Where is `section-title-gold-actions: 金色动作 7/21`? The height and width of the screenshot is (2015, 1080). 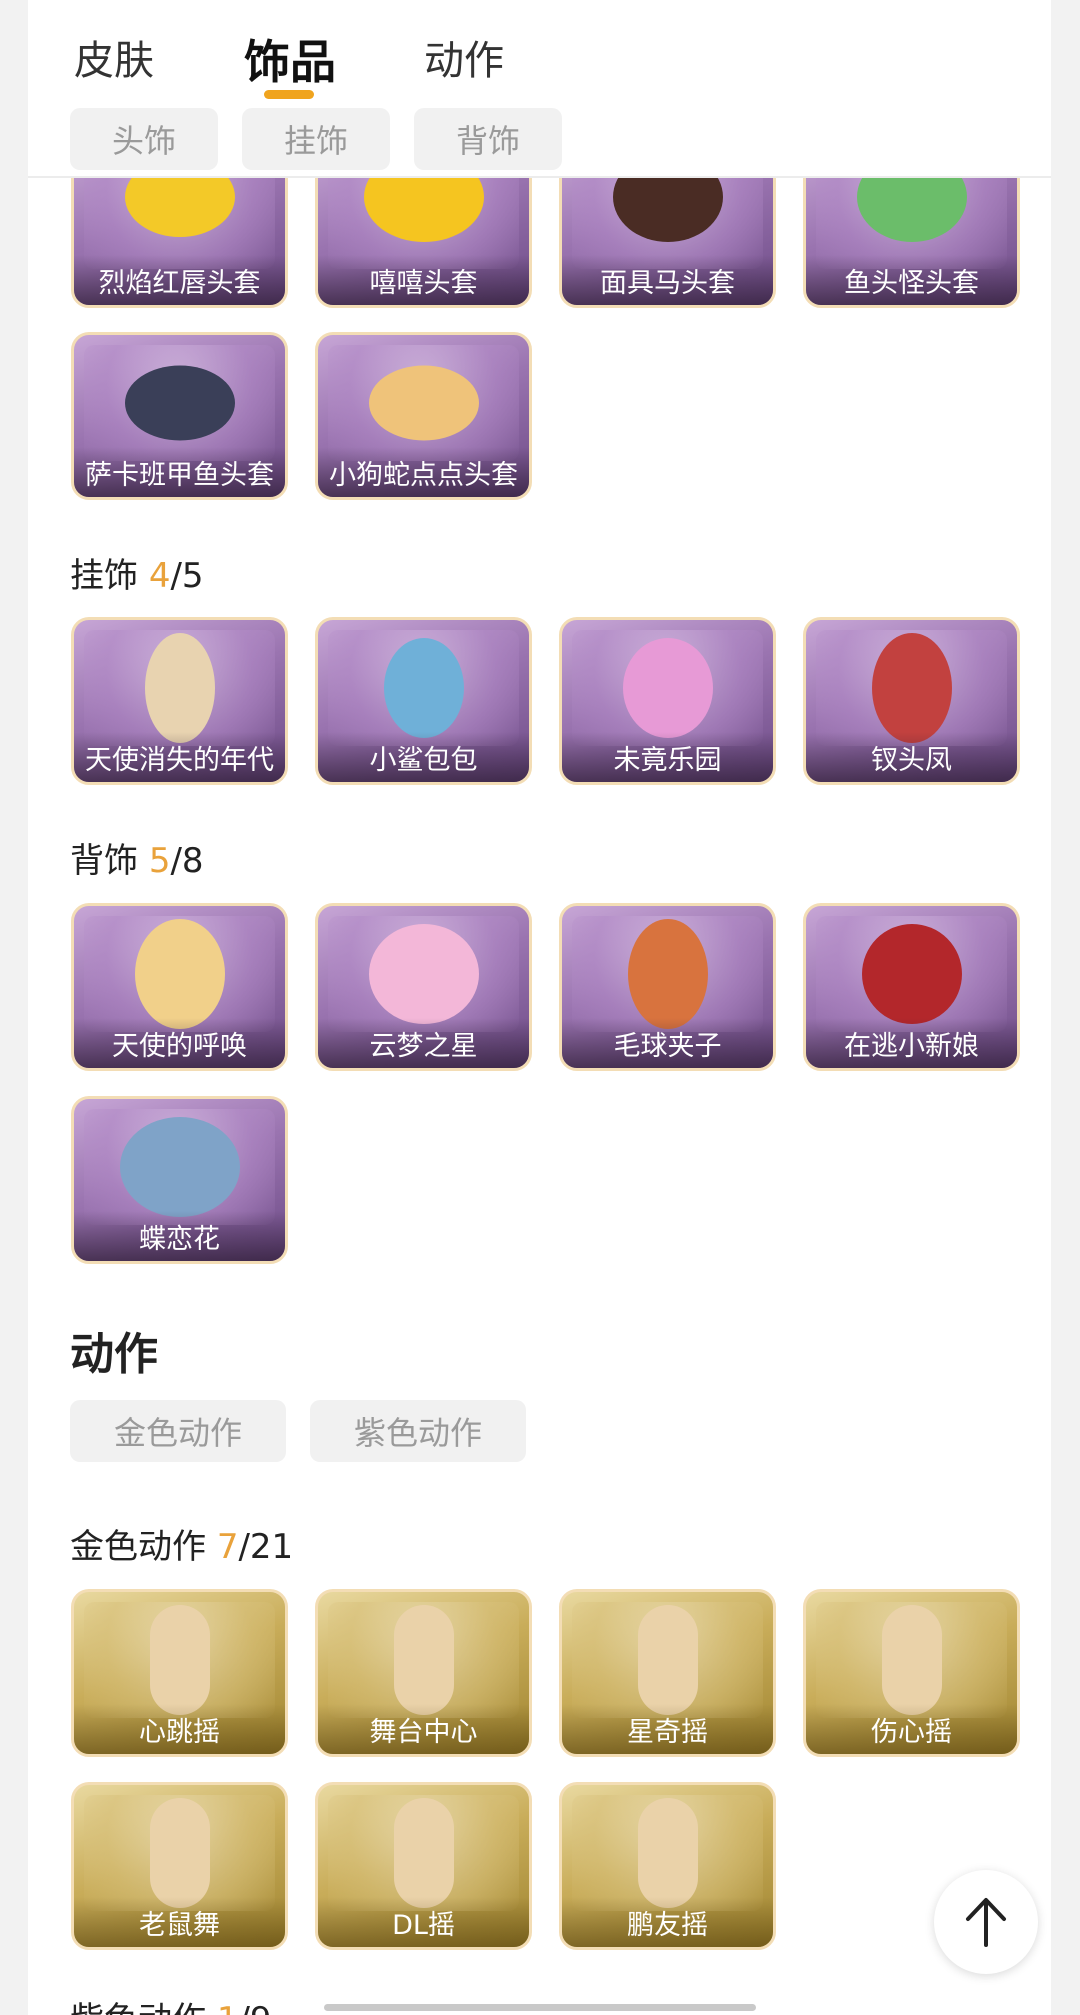 section-title-gold-actions: 金色动作 7/21 is located at coordinates (181, 1543).